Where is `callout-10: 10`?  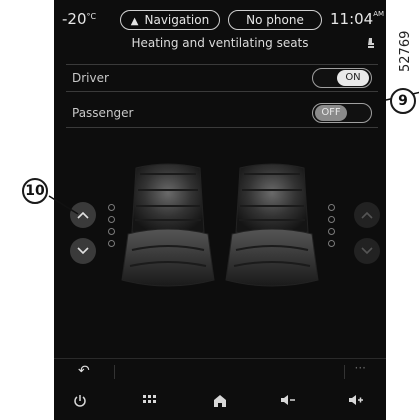
callout-10: 10 is located at coordinates (35, 191).